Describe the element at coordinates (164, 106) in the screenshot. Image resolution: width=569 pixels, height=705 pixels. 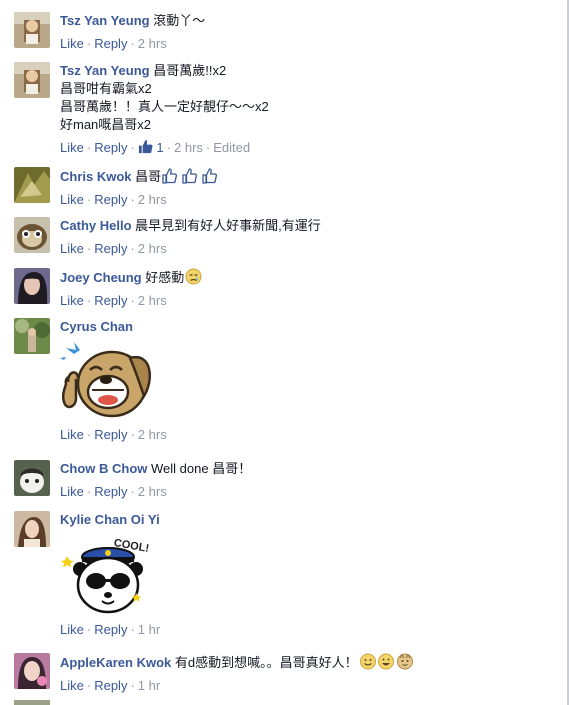
I see `comment-text-line: 昌哥萬歲！！真人一定好靚仔～～x2` at that location.